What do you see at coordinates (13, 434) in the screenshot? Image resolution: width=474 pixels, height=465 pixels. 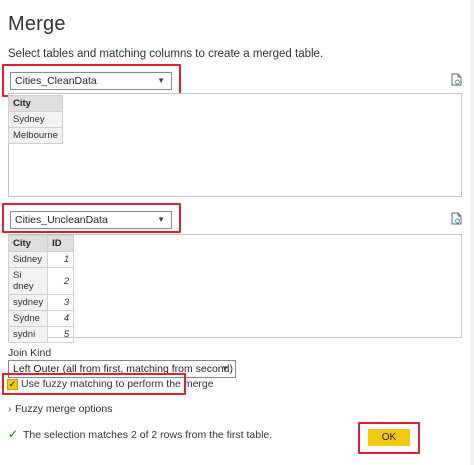 I see `checkmark-icon: ✓` at bounding box center [13, 434].